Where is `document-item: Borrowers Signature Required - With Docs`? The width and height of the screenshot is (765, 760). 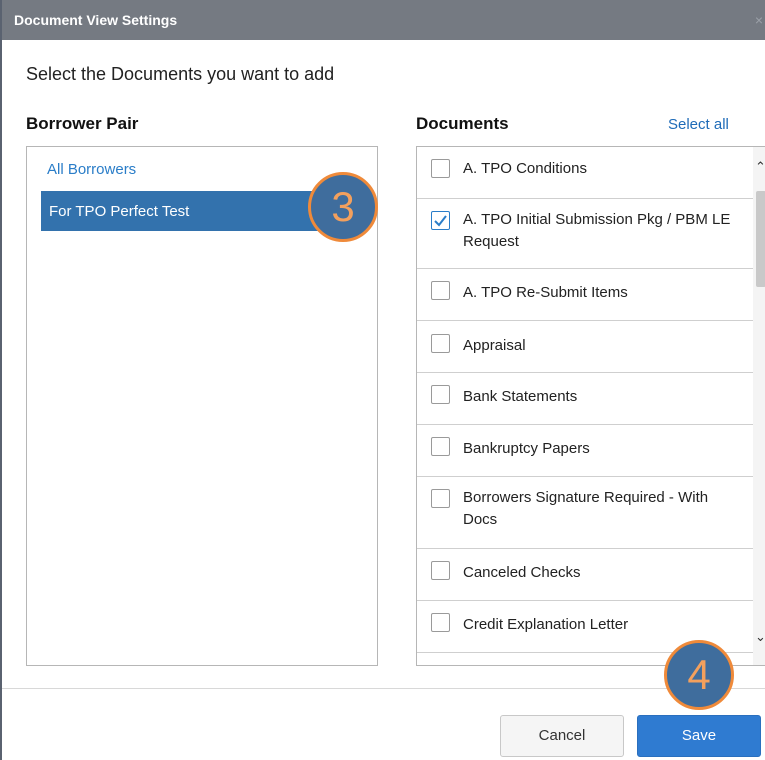 document-item: Borrowers Signature Required - With Docs is located at coordinates (585, 513).